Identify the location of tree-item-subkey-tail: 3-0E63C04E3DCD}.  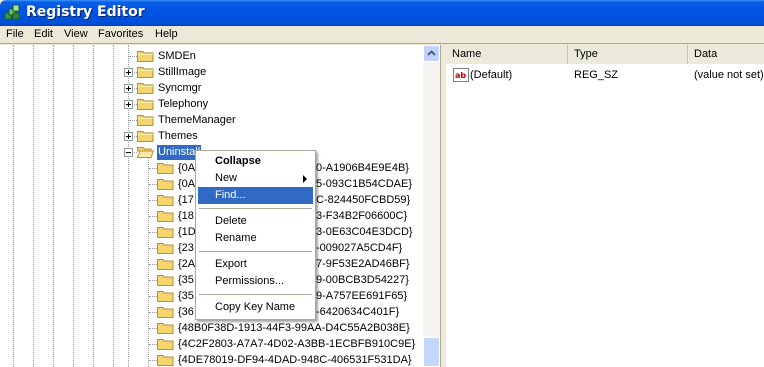
(364, 232).